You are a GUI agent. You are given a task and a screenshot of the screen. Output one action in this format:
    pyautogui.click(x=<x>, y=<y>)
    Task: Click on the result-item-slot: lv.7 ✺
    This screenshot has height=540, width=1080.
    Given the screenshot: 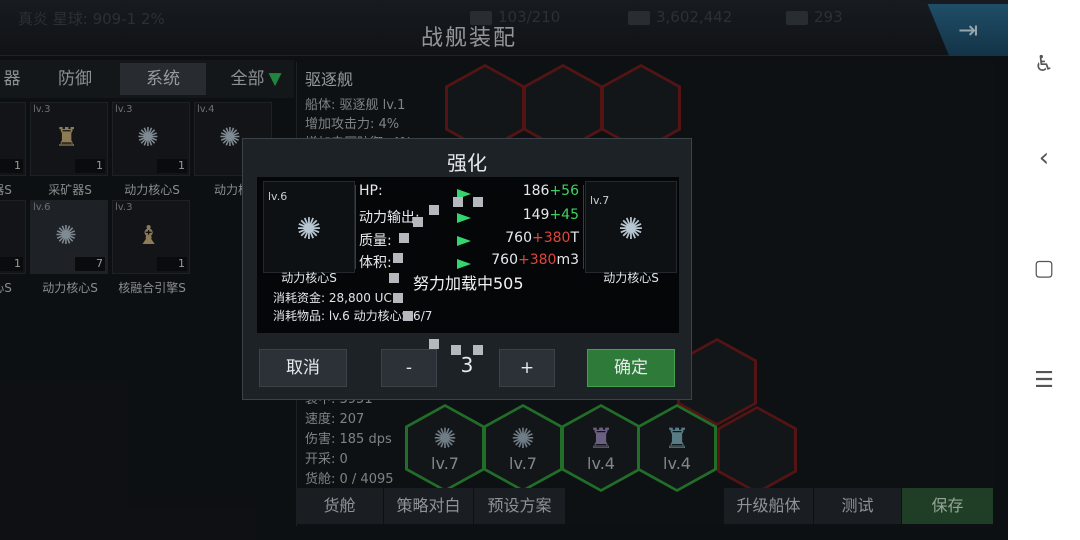 What is the action you would take?
    pyautogui.click(x=631, y=227)
    